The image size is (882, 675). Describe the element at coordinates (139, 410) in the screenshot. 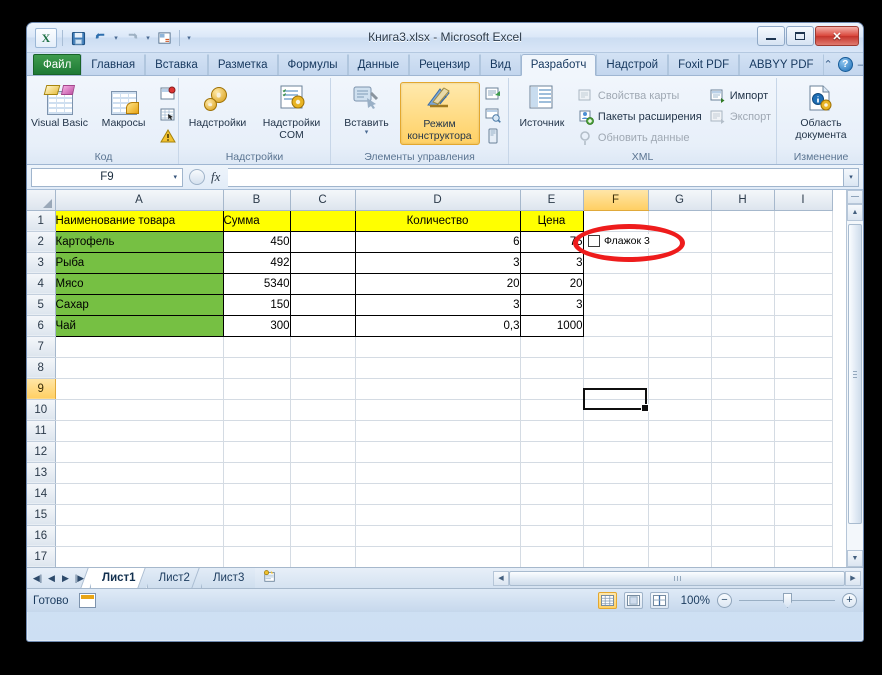

I see `cell-a10` at that location.